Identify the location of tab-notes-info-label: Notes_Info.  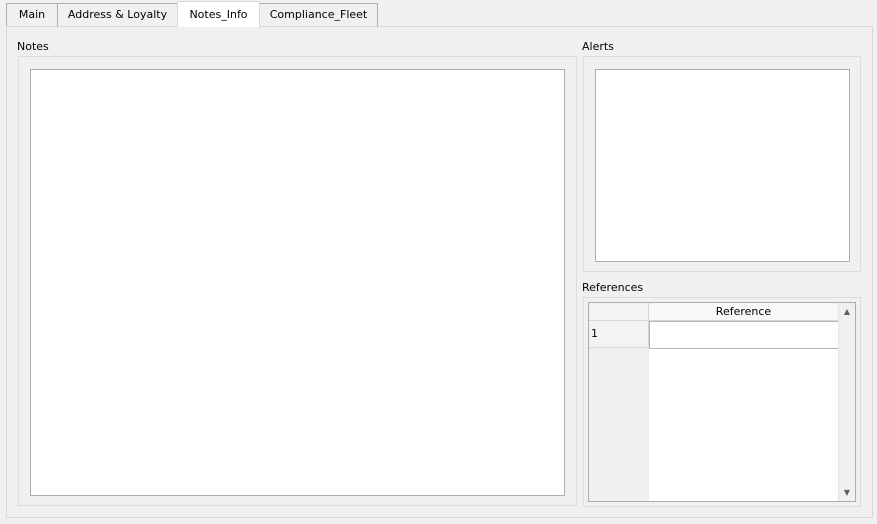
(218, 14).